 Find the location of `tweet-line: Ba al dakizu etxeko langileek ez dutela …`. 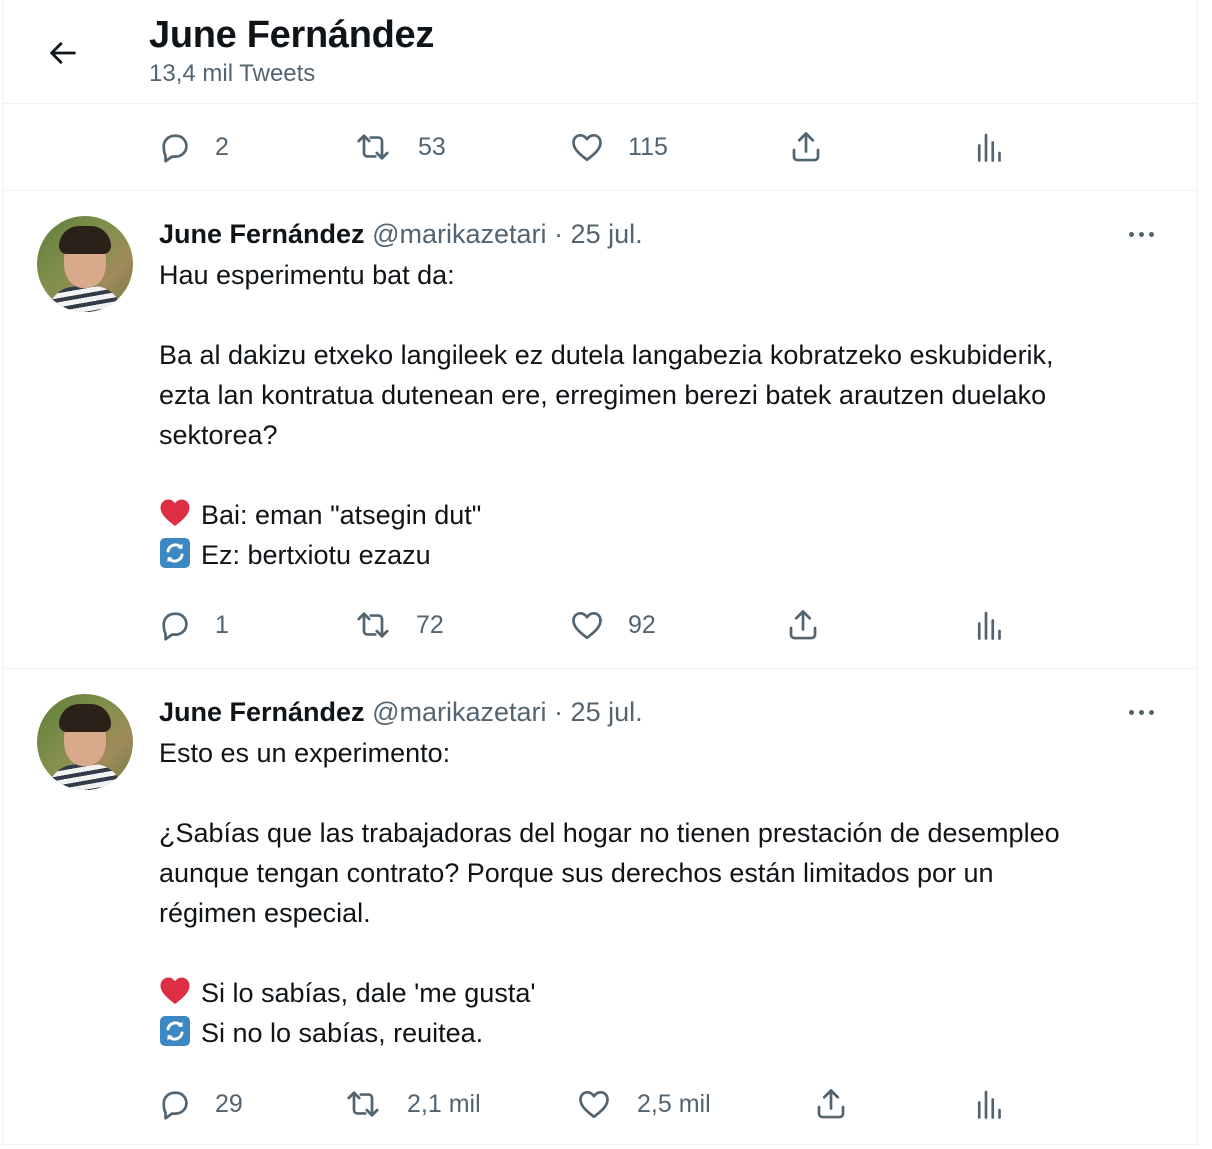

tweet-line: Ba al dakizu etxeko langileek ez dutela … is located at coordinates (606, 355).